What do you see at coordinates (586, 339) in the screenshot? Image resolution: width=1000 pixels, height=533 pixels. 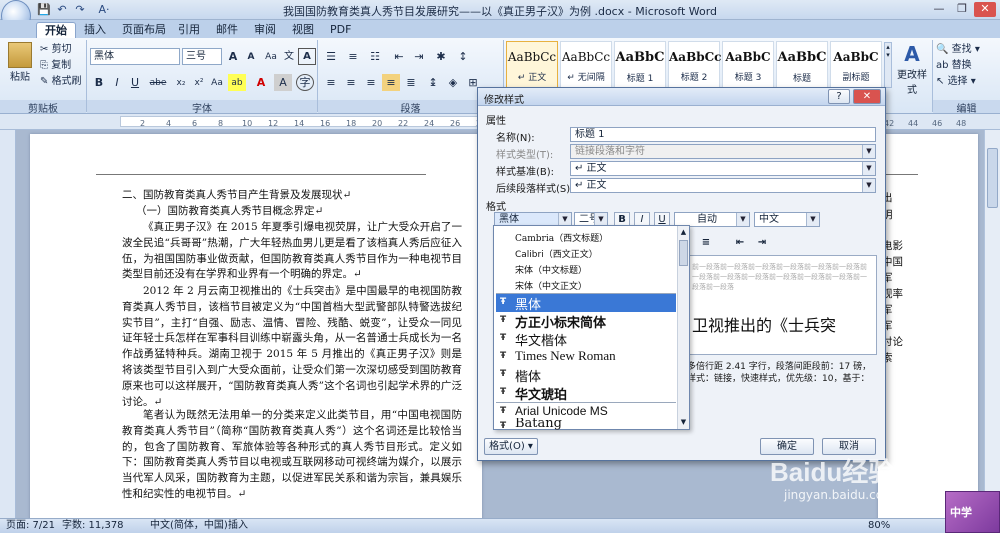 I see `font-option: Ŧ 华文楷体` at bounding box center [586, 339].